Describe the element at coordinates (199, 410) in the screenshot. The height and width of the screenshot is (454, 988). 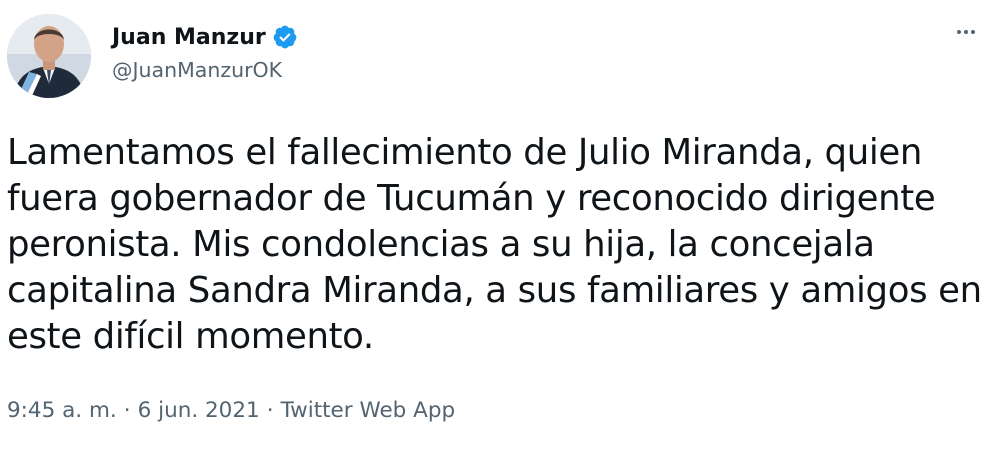
I see `tweet-date: 6 jun. 2021` at that location.